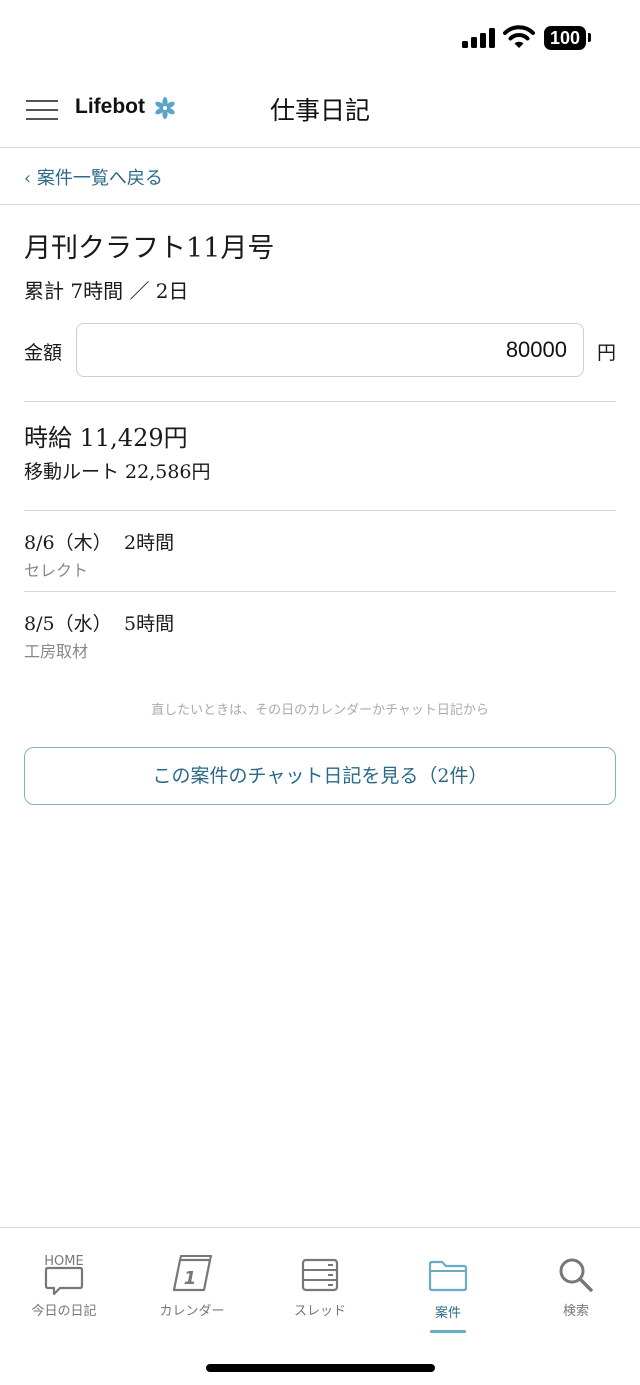 Image resolution: width=640 pixels, height=1385 pixels. Describe the element at coordinates (320, 776) in the screenshot. I see `view-chat-diary-button: この案件のチャット日記を見る（2件）` at that location.